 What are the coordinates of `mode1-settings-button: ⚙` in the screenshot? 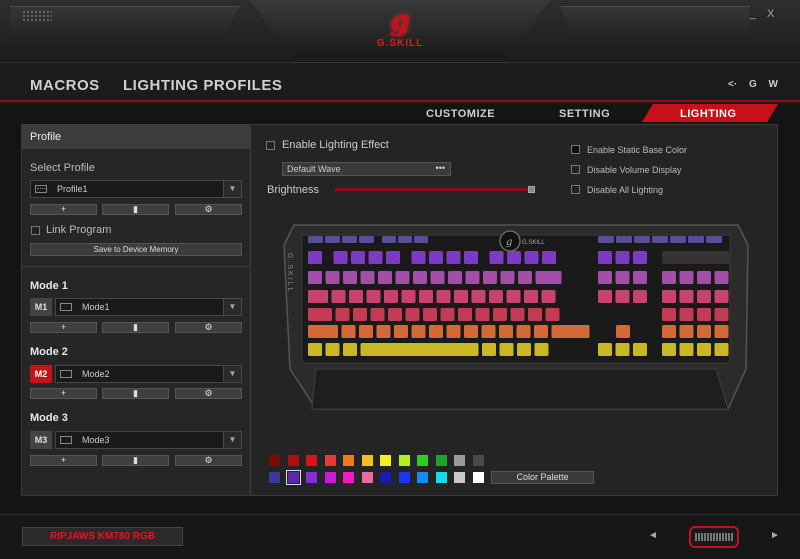 It's located at (208, 327).